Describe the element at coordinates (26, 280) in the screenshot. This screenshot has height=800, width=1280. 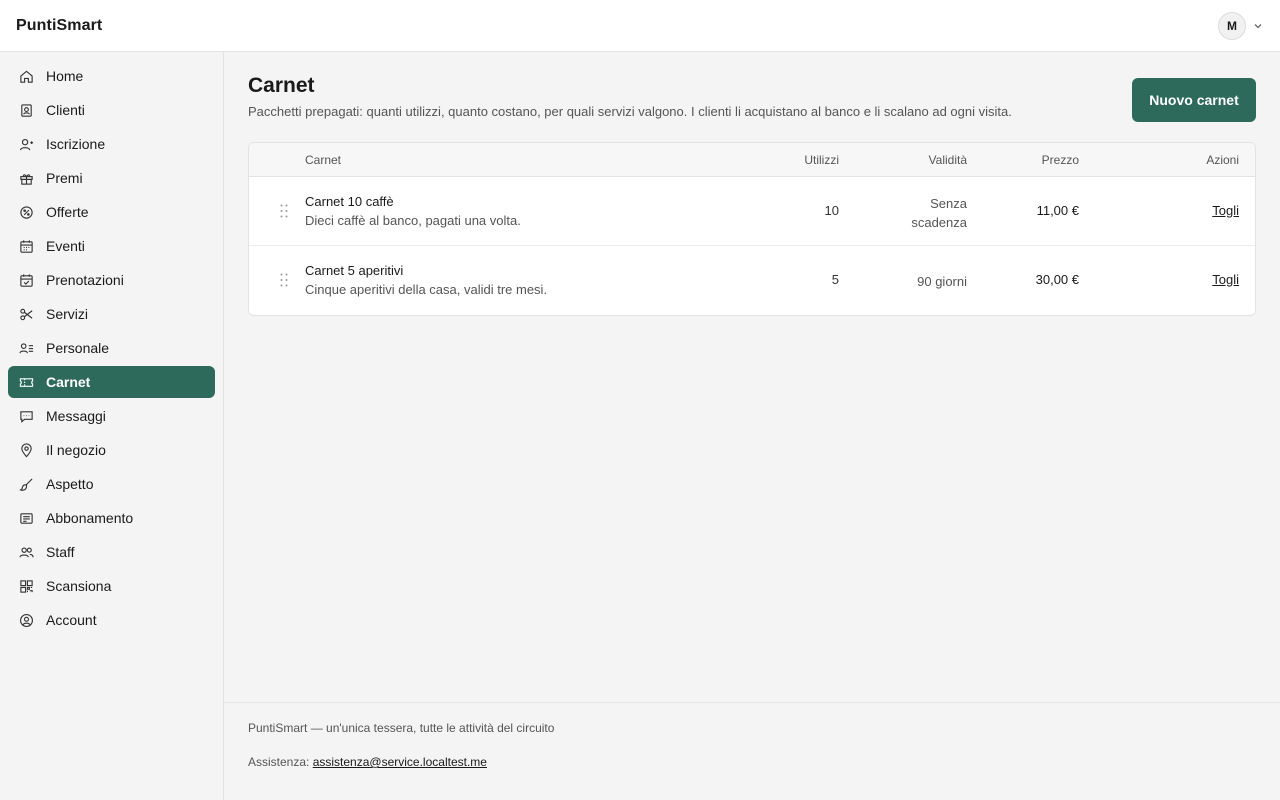
I see `calendar-check-icon` at that location.